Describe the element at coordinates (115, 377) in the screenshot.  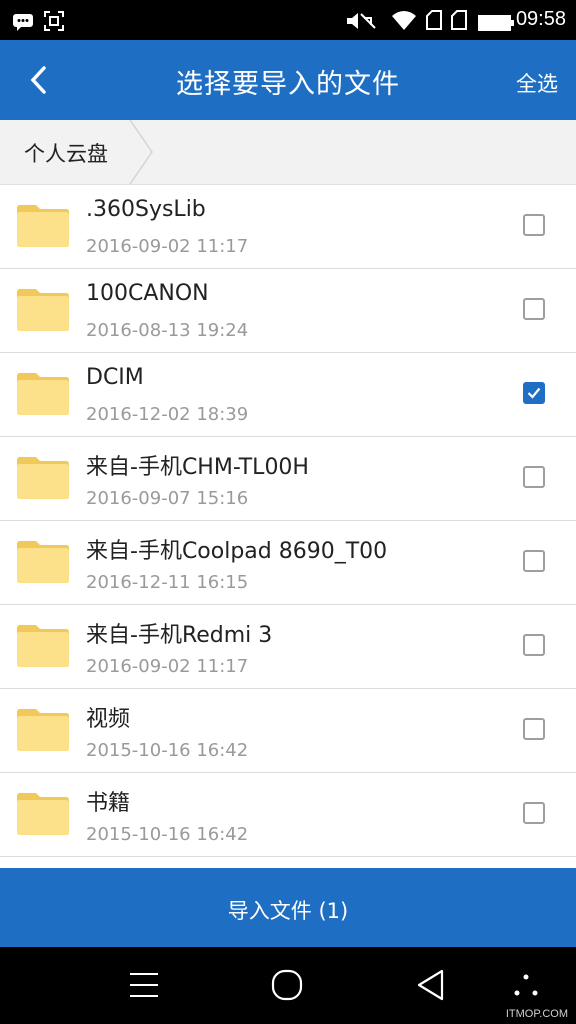
I see `file-name: DCIM` at that location.